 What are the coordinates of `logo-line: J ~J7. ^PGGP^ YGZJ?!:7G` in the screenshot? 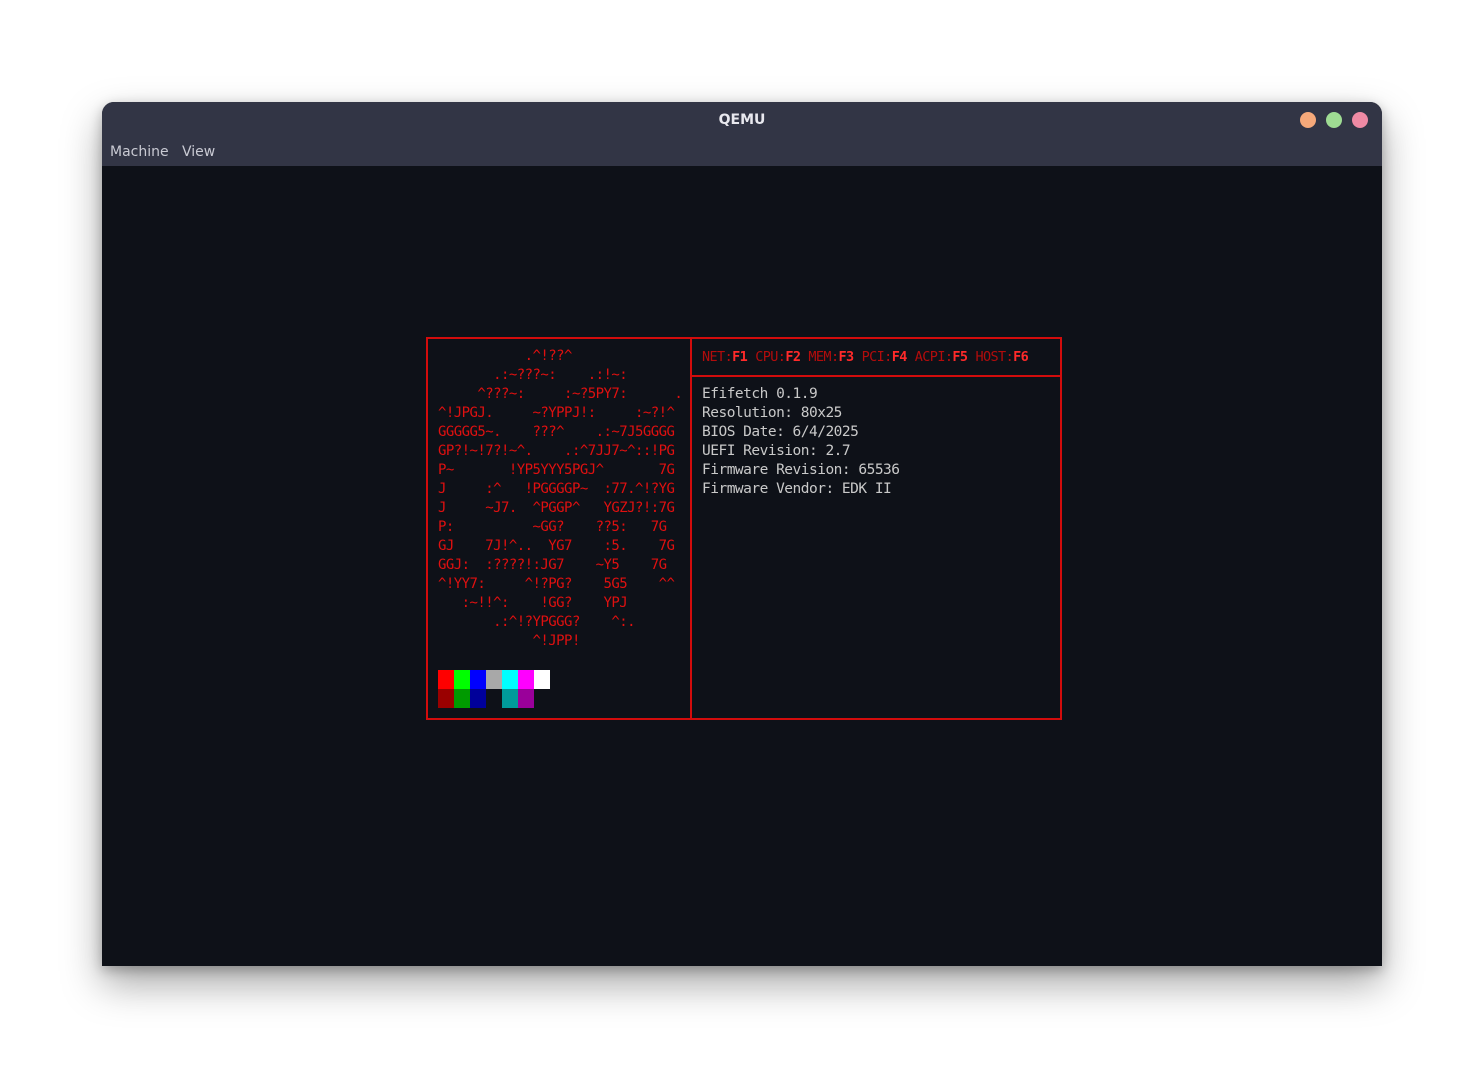 It's located at (556, 508).